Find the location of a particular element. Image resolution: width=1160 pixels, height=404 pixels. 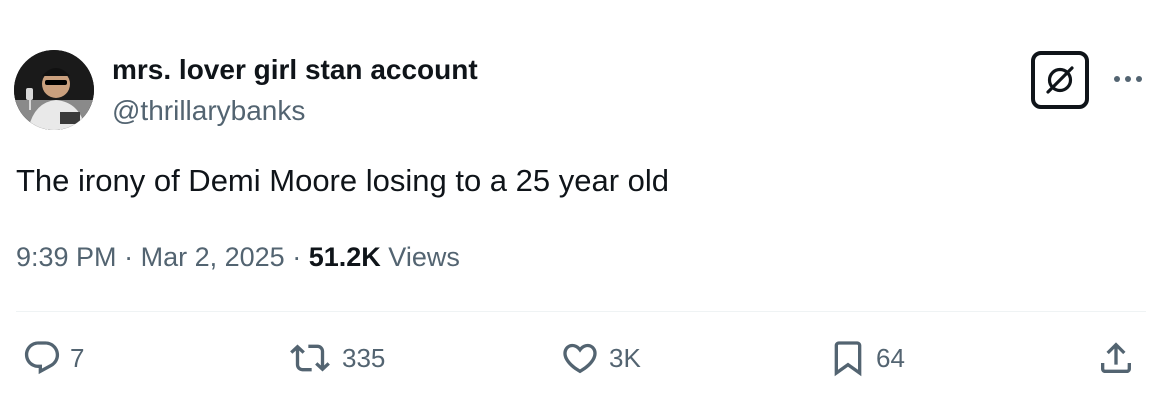

tweet-meta: 9:39 PM · Mar 2, 2025 · 51.2K Views is located at coordinates (238, 257).